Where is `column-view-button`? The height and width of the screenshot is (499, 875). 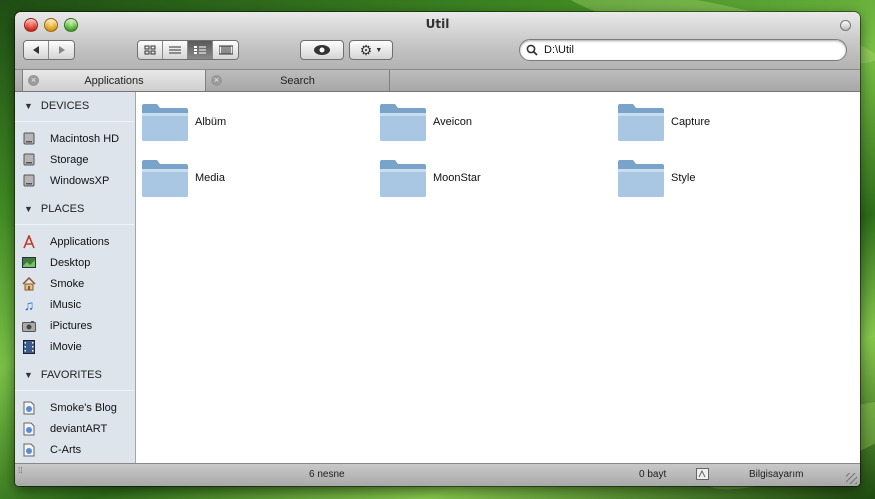 column-view-button is located at coordinates (200, 50).